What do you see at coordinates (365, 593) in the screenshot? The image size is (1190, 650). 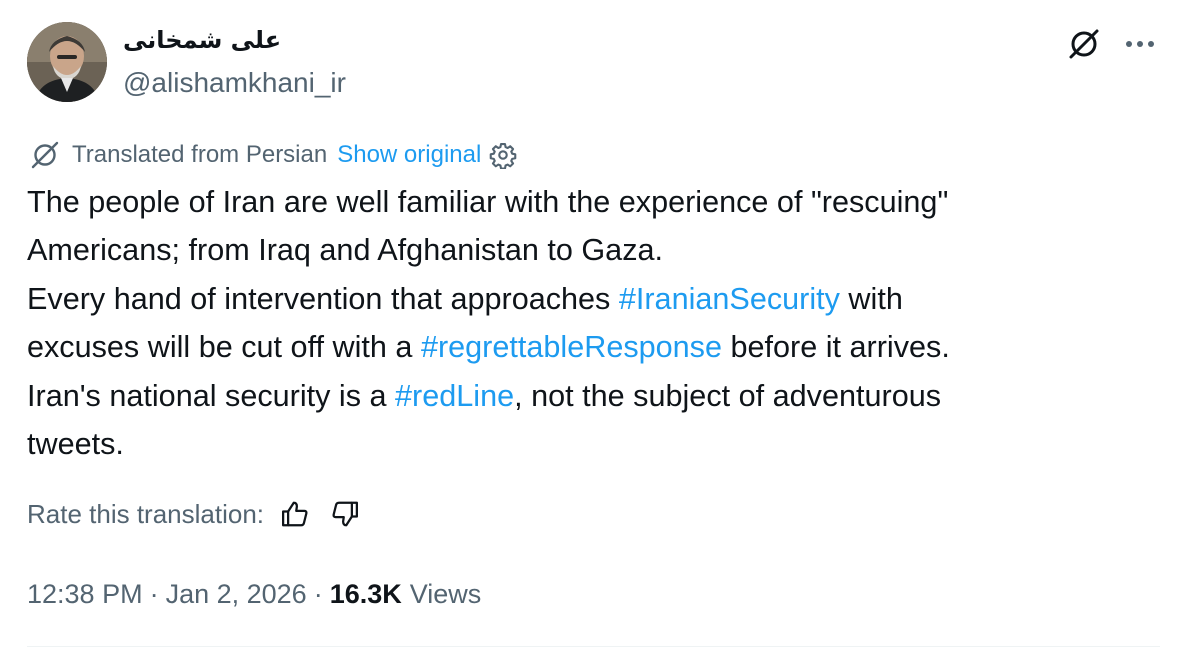 I see `views-count: 16.3K` at bounding box center [365, 593].